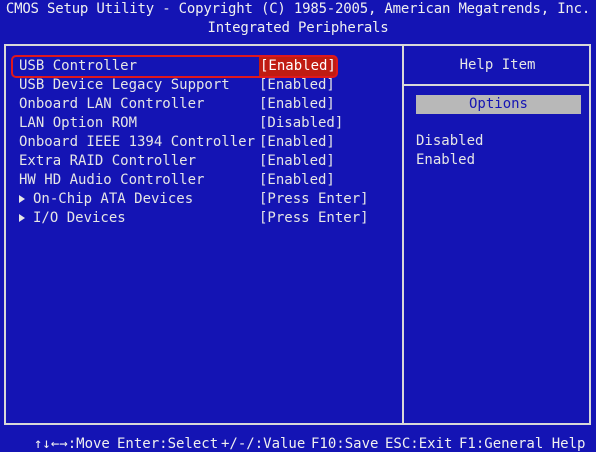 The image size is (596, 452). Describe the element at coordinates (445, 160) in the screenshot. I see `option-enabled: Enabled` at that location.